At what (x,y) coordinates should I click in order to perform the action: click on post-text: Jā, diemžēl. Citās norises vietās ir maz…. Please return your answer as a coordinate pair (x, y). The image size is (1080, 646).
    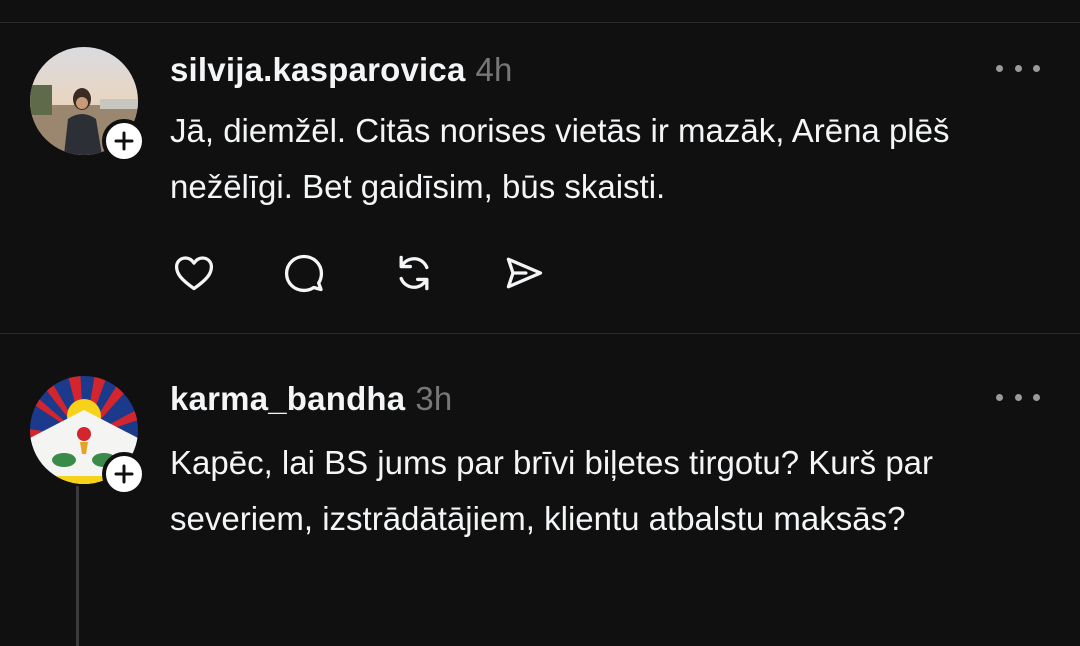
    Looking at the image, I should click on (560, 158).